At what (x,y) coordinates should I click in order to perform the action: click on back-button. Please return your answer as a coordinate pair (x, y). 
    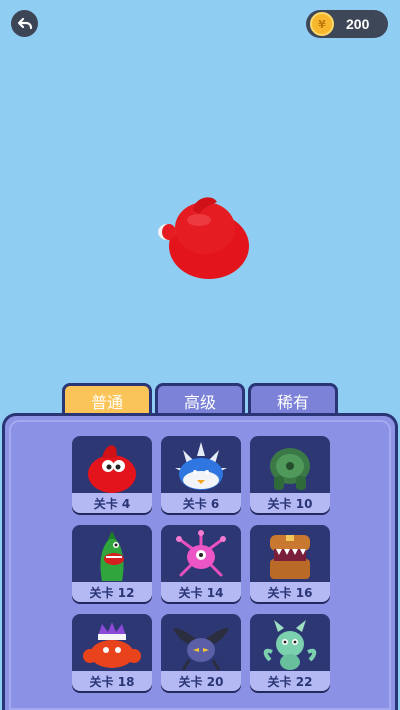
    Looking at the image, I should click on (24, 23).